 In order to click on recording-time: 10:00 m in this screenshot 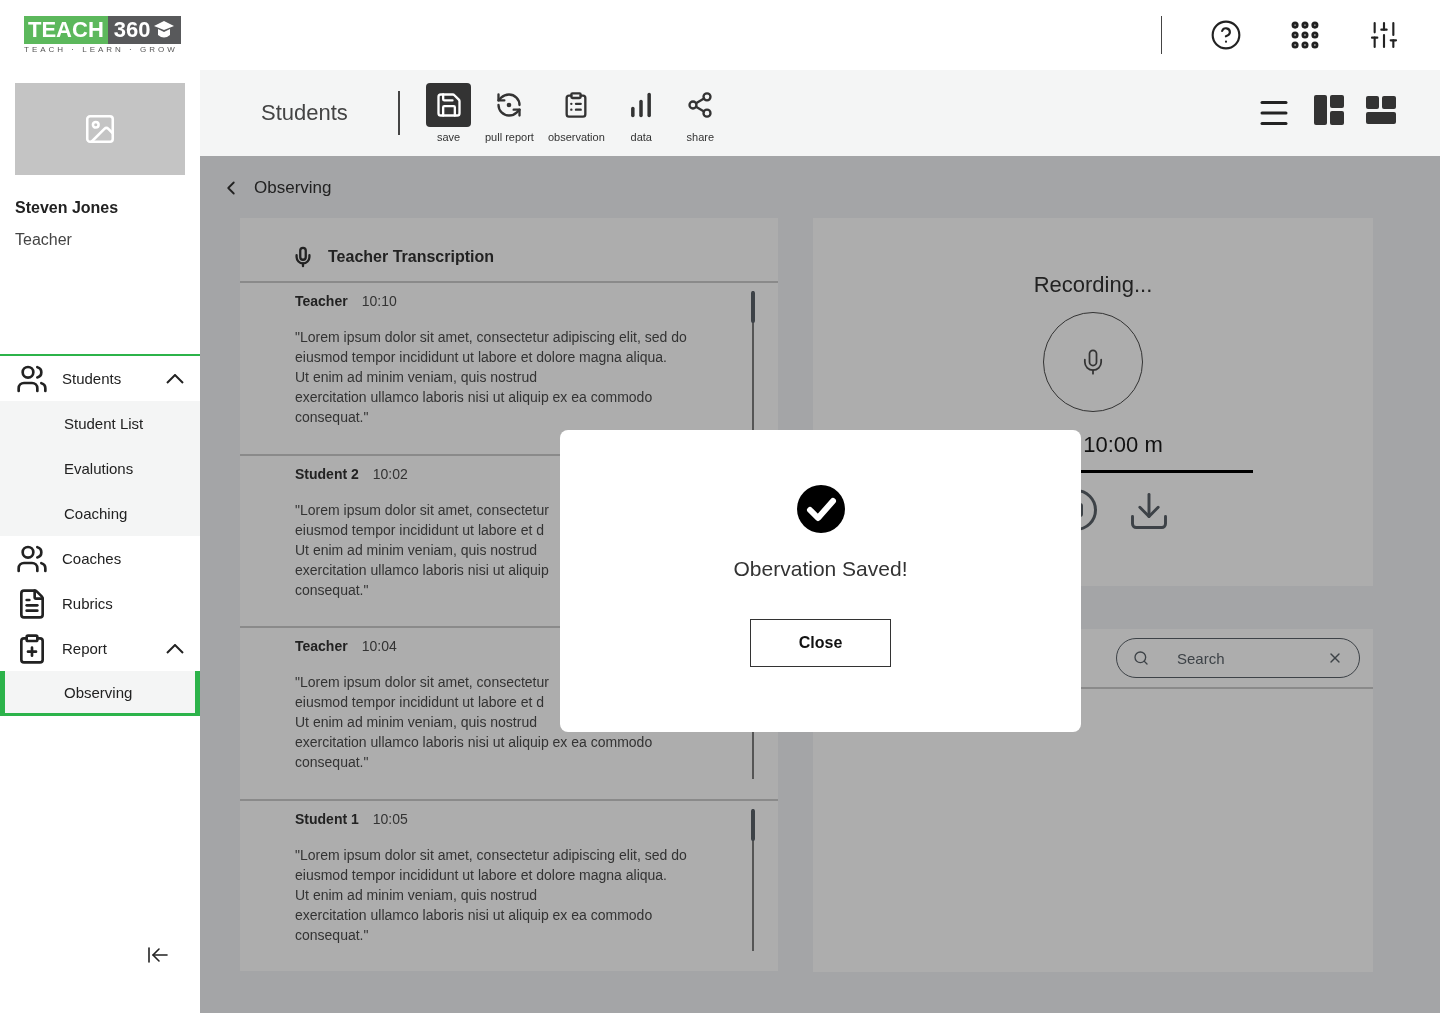, I will do `click(1122, 445)`.